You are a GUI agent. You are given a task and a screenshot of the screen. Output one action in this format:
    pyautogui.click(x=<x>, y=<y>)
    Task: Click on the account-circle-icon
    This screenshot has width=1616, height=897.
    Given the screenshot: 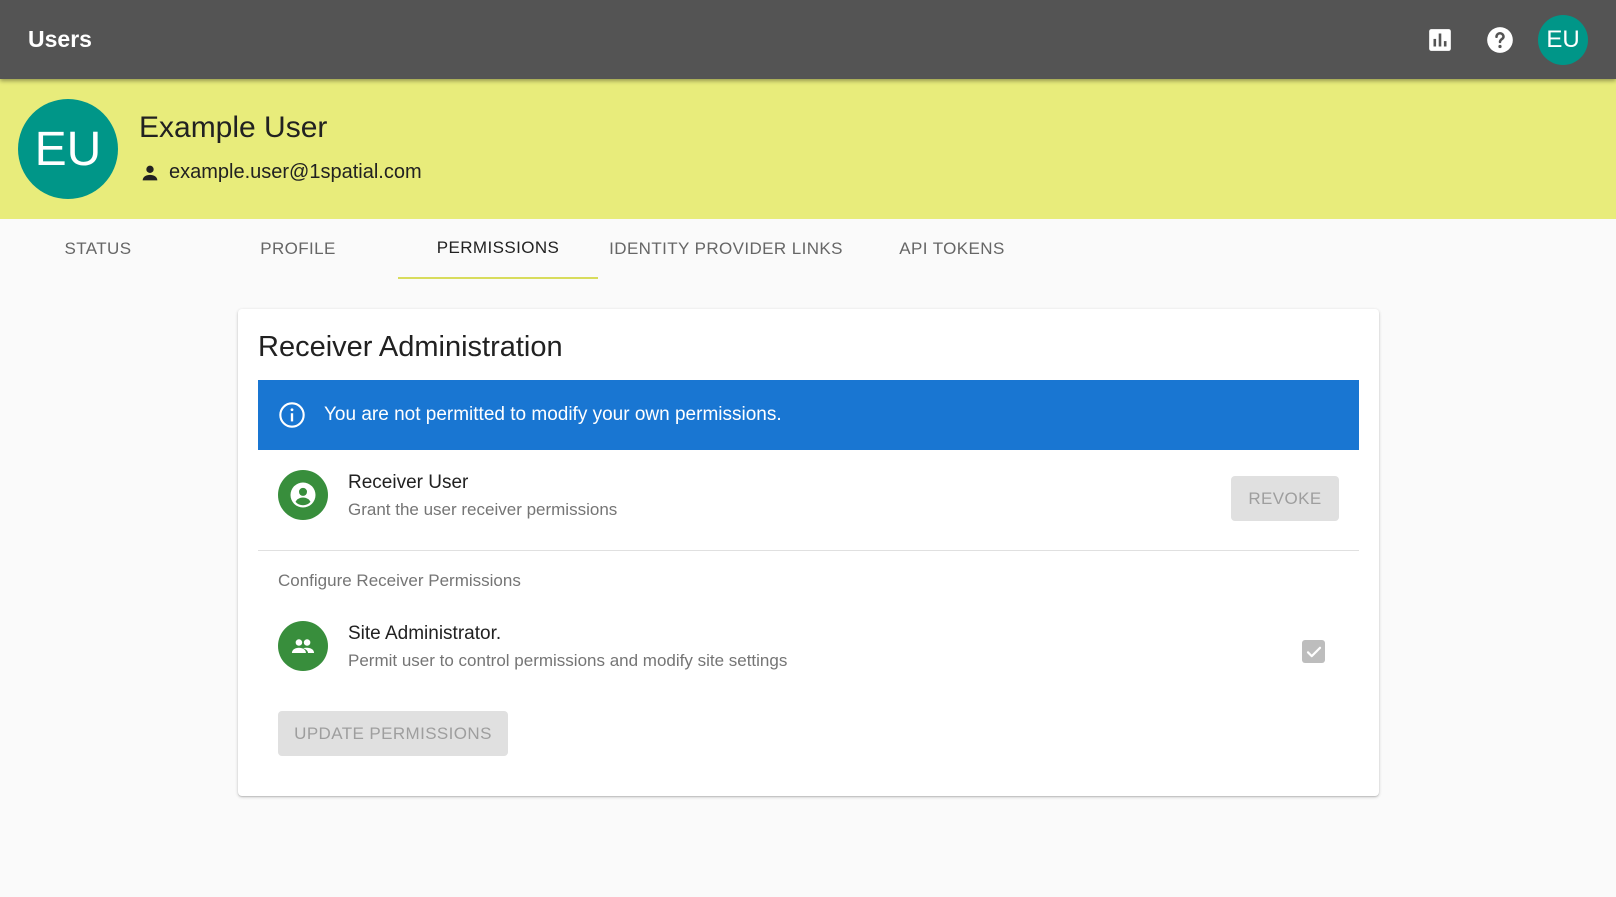 What is the action you would take?
    pyautogui.click(x=303, y=495)
    